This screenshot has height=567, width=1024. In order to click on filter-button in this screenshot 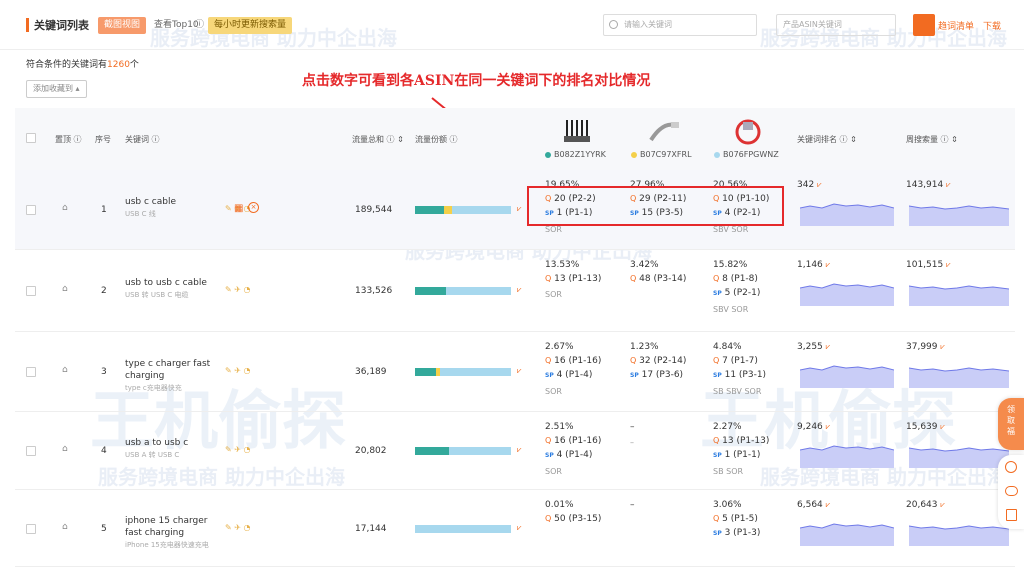, I will do `click(924, 25)`.